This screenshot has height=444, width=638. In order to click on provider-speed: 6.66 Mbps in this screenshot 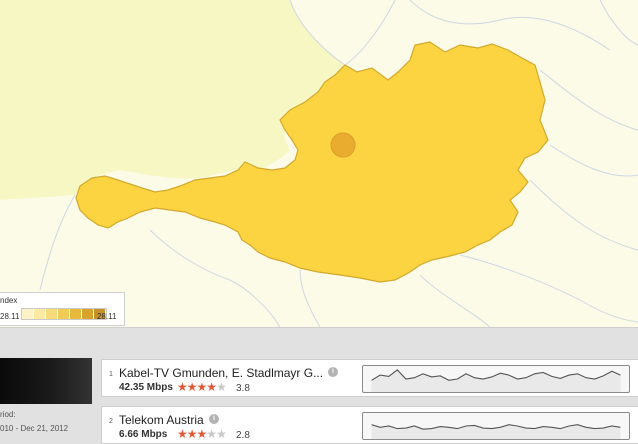, I will do `click(143, 434)`.